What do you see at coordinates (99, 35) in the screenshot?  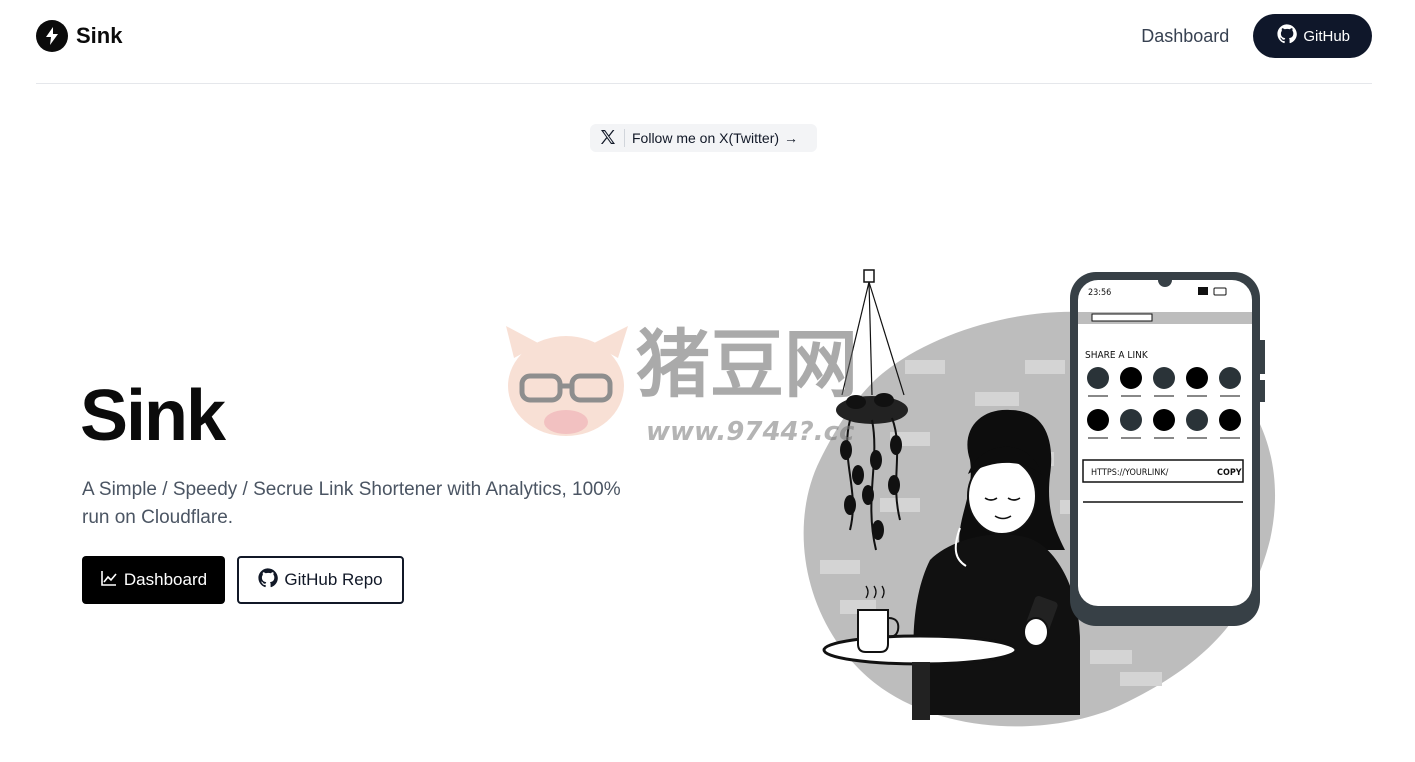 I see `brand-name: Sink` at bounding box center [99, 35].